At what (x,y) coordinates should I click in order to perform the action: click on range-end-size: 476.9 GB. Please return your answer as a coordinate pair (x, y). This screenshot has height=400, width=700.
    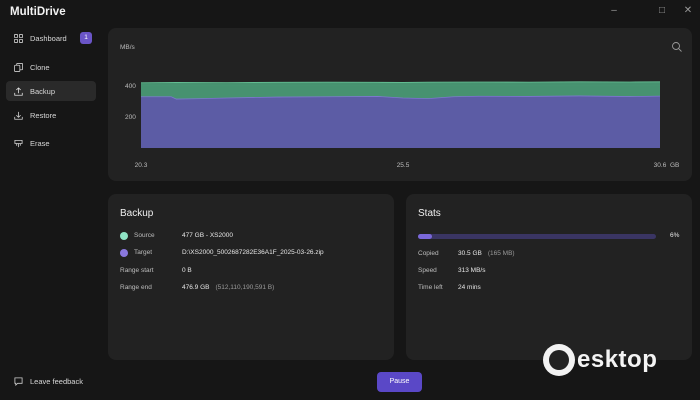
    Looking at the image, I should click on (196, 287).